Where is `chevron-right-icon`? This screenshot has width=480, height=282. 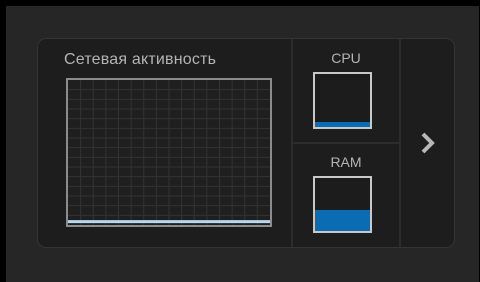 chevron-right-icon is located at coordinates (428, 143).